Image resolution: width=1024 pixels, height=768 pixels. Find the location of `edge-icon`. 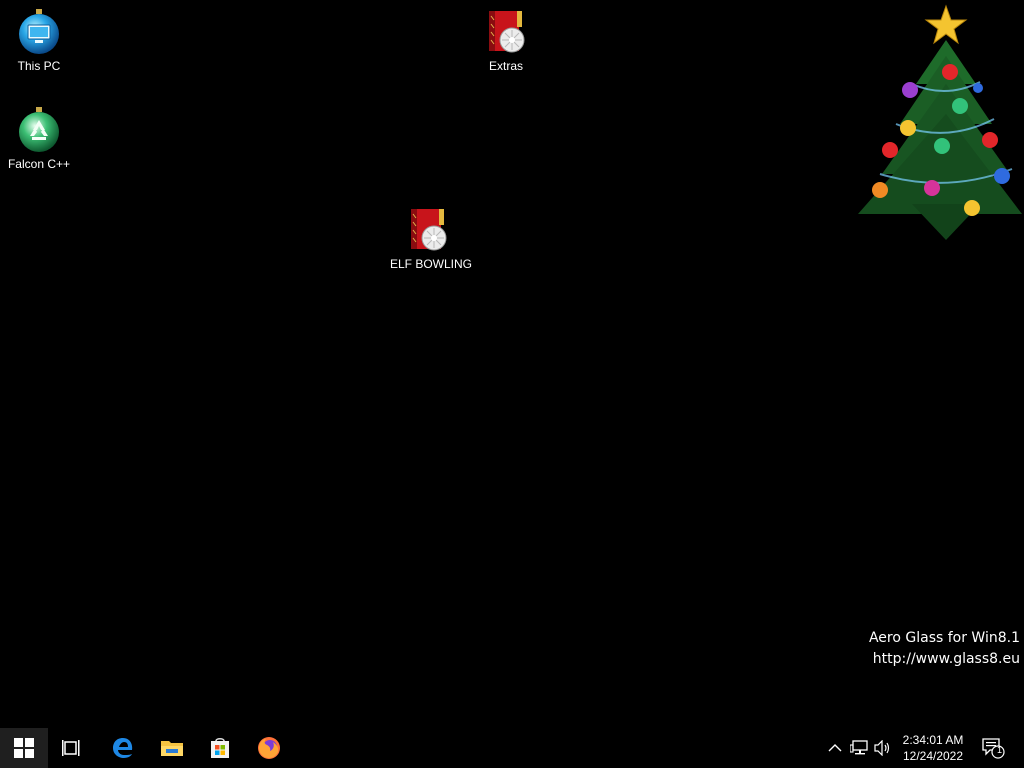

edge-icon is located at coordinates (123, 748).